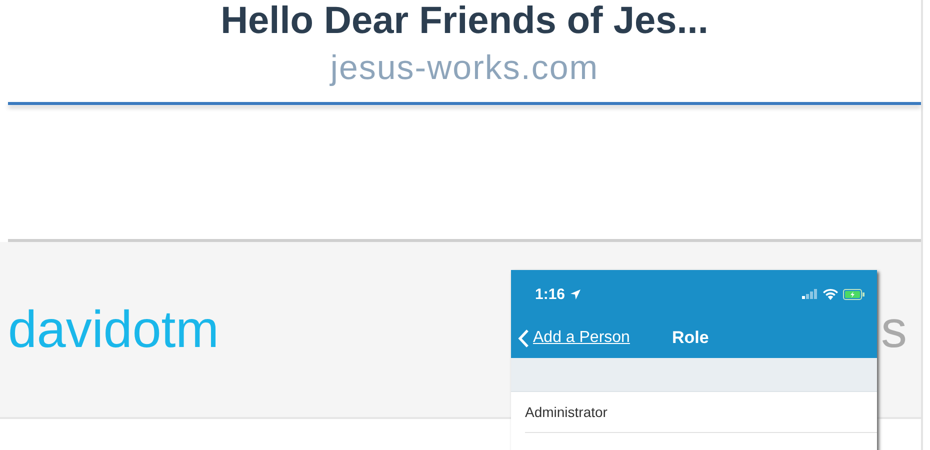  What do you see at coordinates (464, 68) in the screenshot?
I see `site-domain: jesus-works.com` at bounding box center [464, 68].